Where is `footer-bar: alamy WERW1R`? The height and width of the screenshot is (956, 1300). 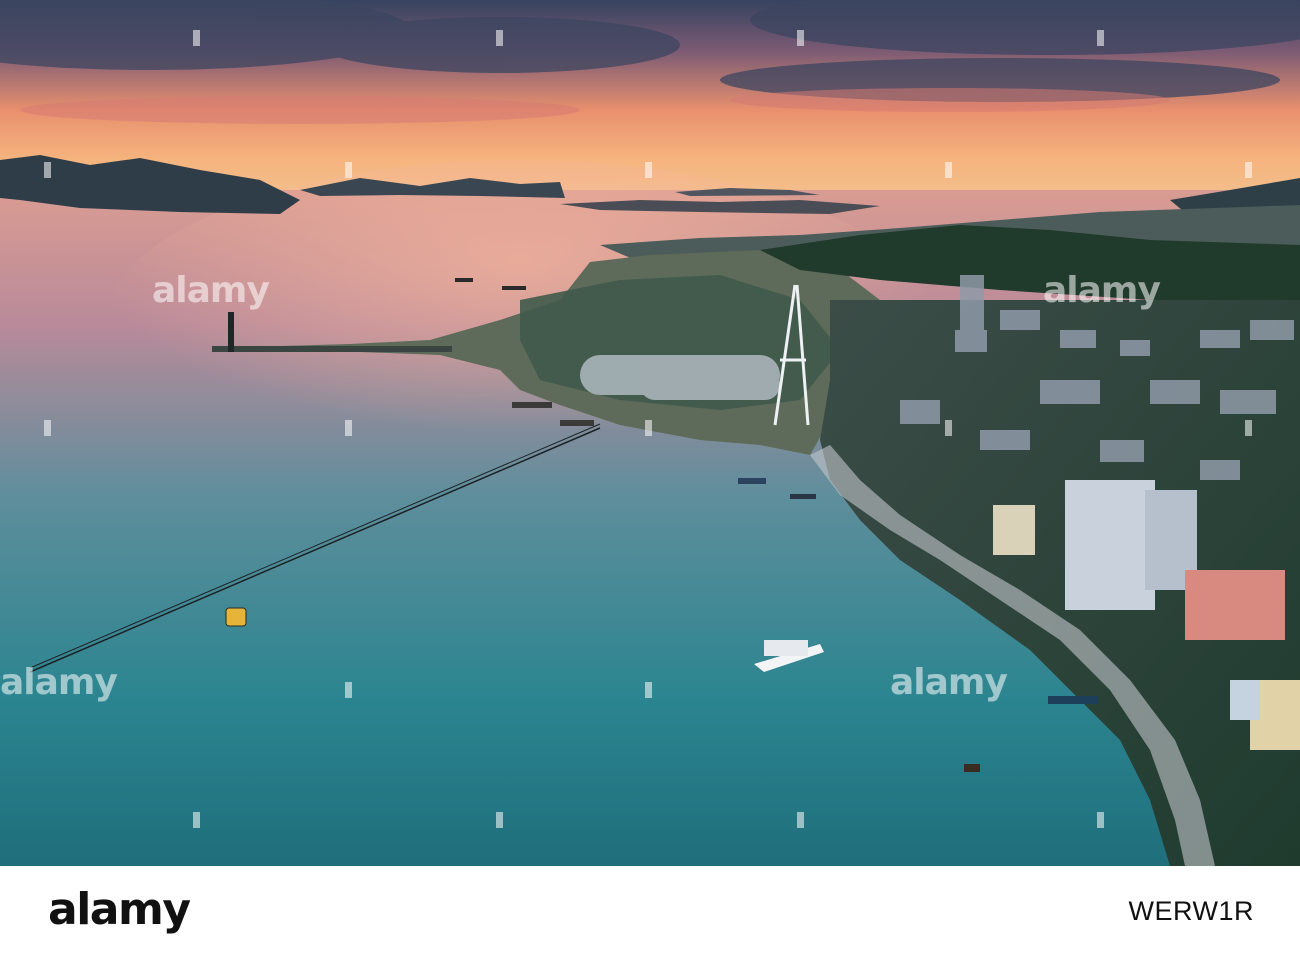
footer-bar: alamy WERW1R is located at coordinates (650, 911).